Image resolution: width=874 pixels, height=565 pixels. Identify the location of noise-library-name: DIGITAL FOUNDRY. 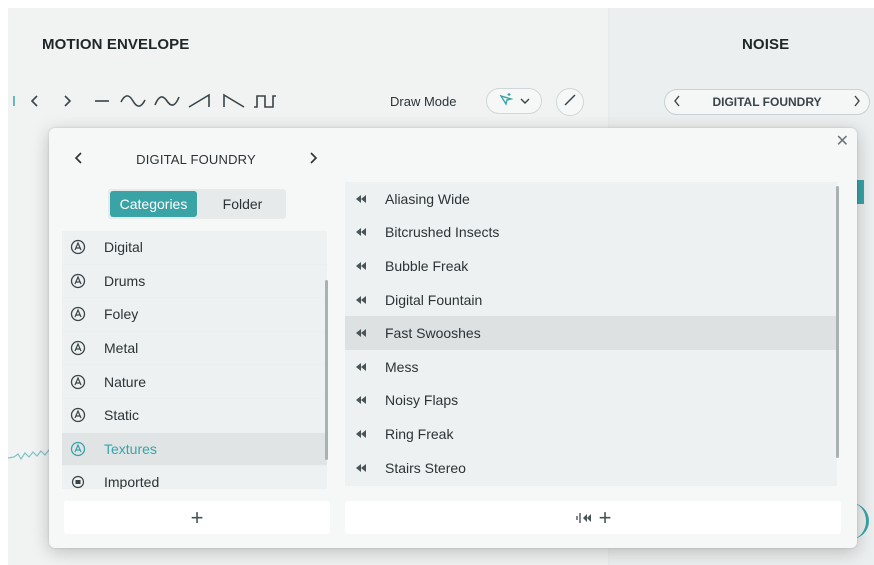
(767, 102).